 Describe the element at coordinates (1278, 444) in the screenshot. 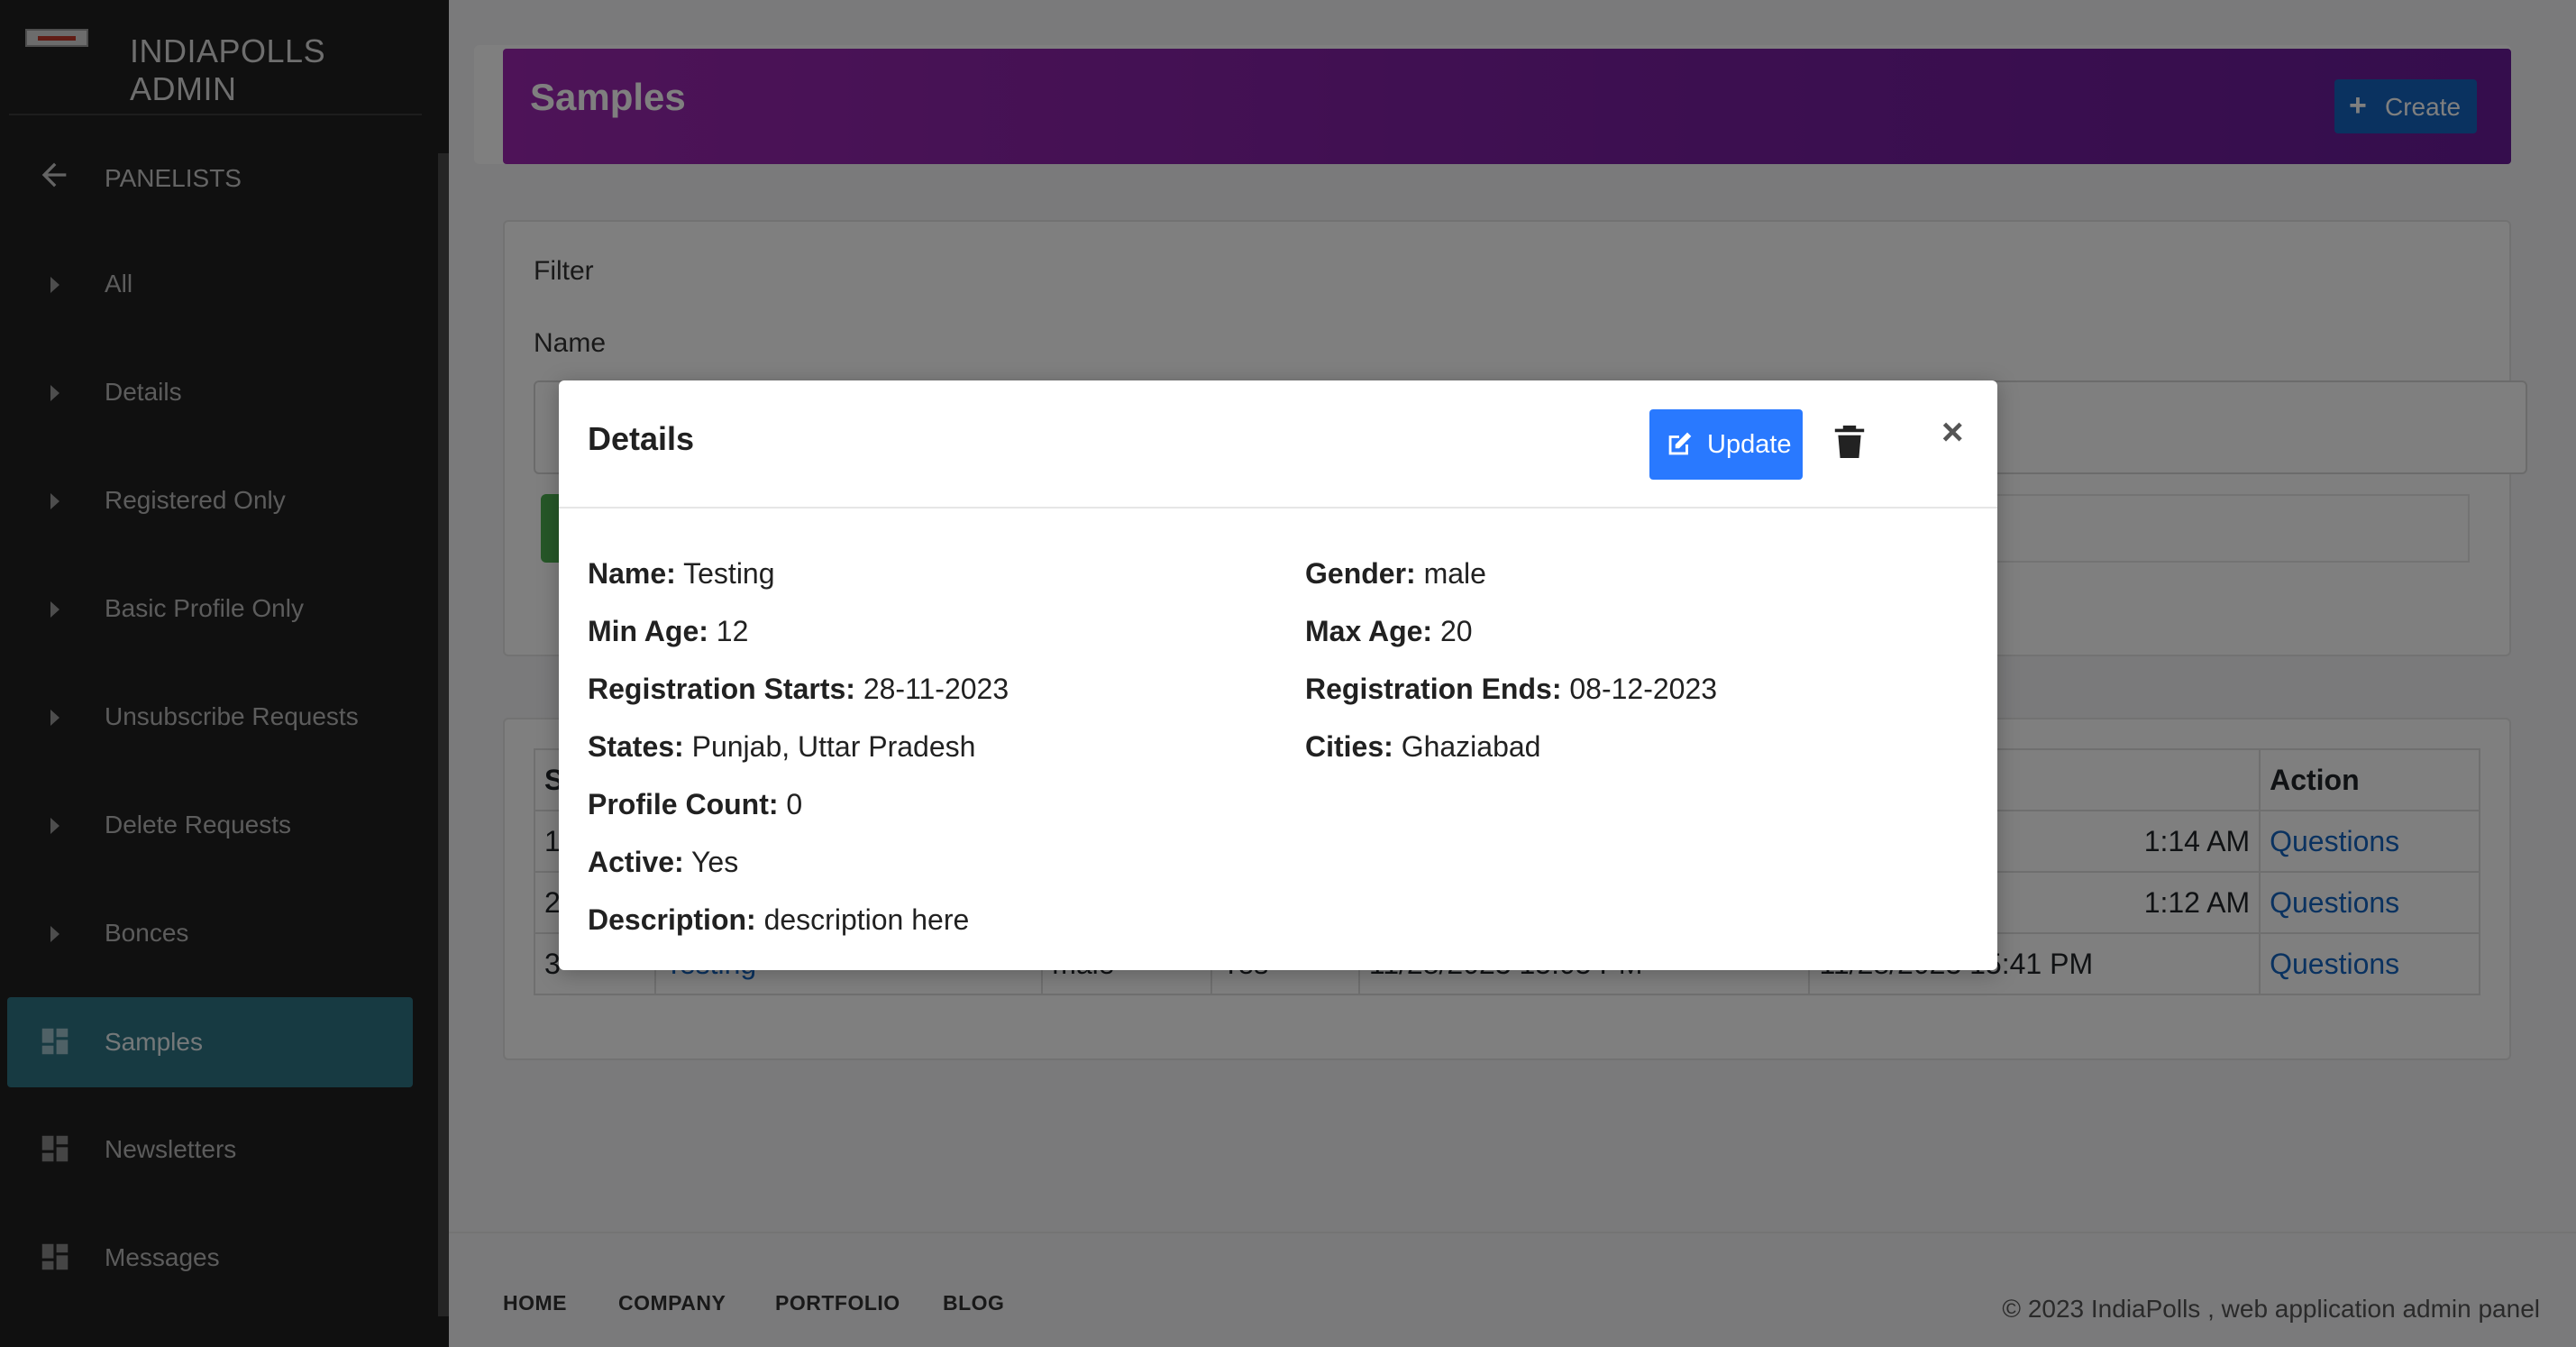

I see `modal-header: Details Update ×` at that location.